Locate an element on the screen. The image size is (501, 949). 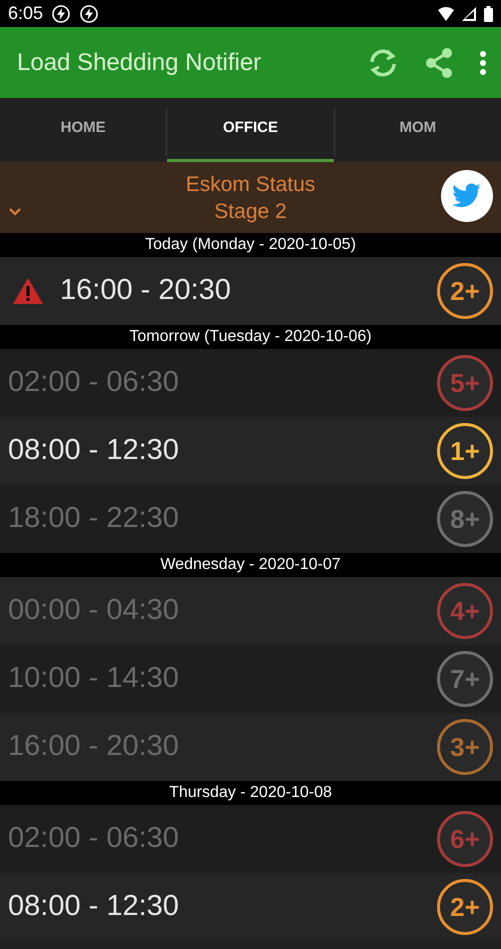
status-time: 6:05 is located at coordinates (26, 13).